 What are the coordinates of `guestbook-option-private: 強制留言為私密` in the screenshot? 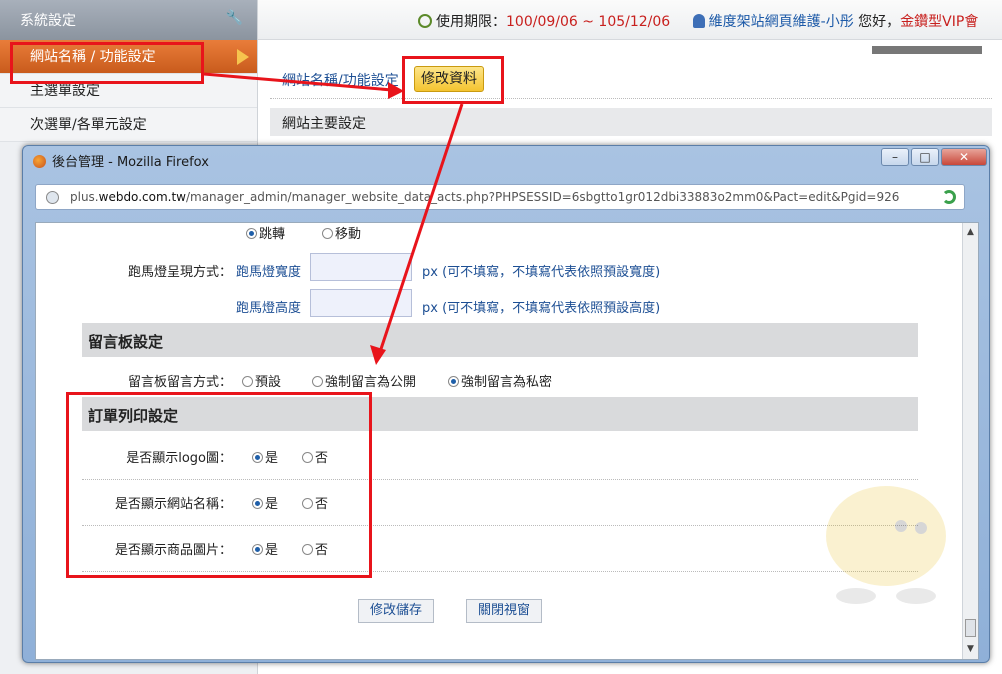 It's located at (500, 380).